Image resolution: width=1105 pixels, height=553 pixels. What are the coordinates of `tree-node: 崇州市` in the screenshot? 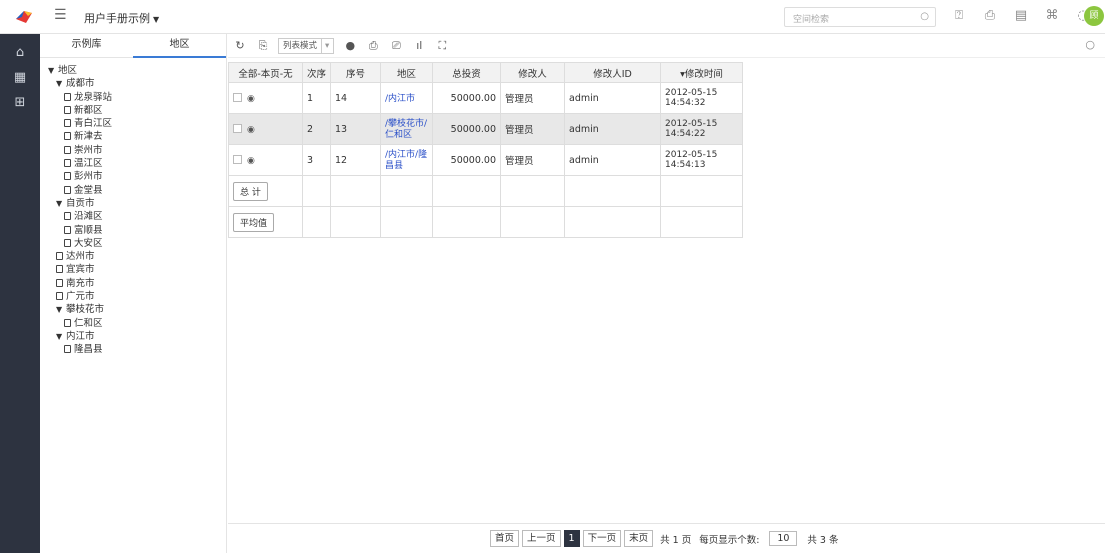 It's located at (133, 150).